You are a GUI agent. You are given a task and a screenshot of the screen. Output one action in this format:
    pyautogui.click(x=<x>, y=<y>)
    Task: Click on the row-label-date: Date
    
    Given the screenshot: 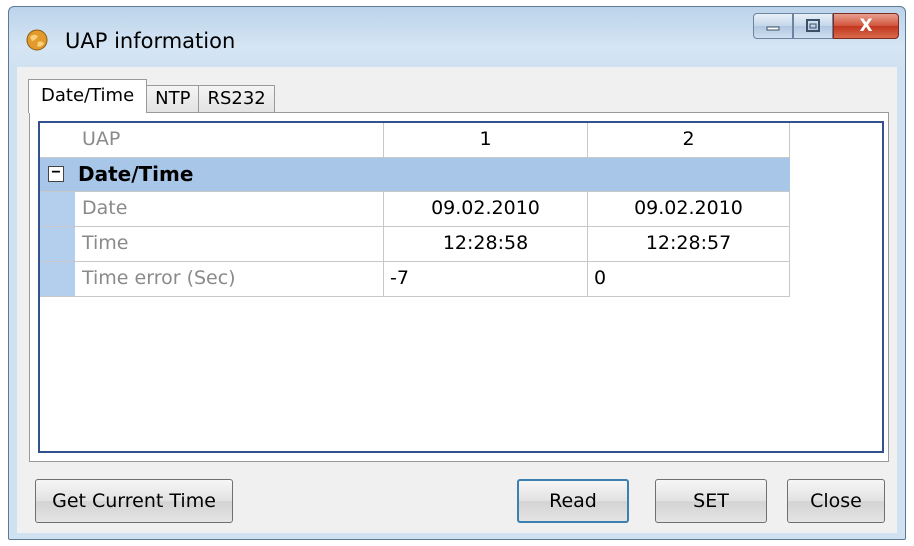 What is the action you would take?
    pyautogui.click(x=212, y=209)
    